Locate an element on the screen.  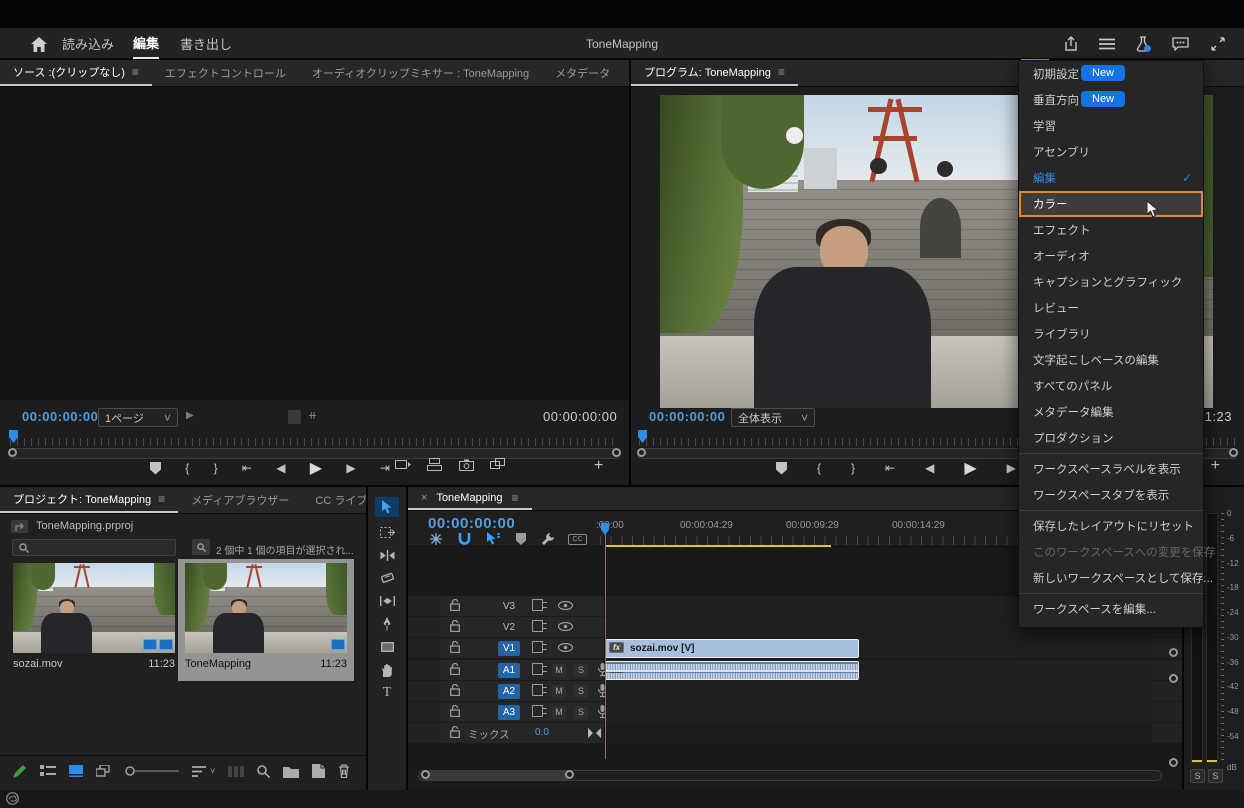
menu-item-learning: 学習 is located at coordinates (1111, 126).